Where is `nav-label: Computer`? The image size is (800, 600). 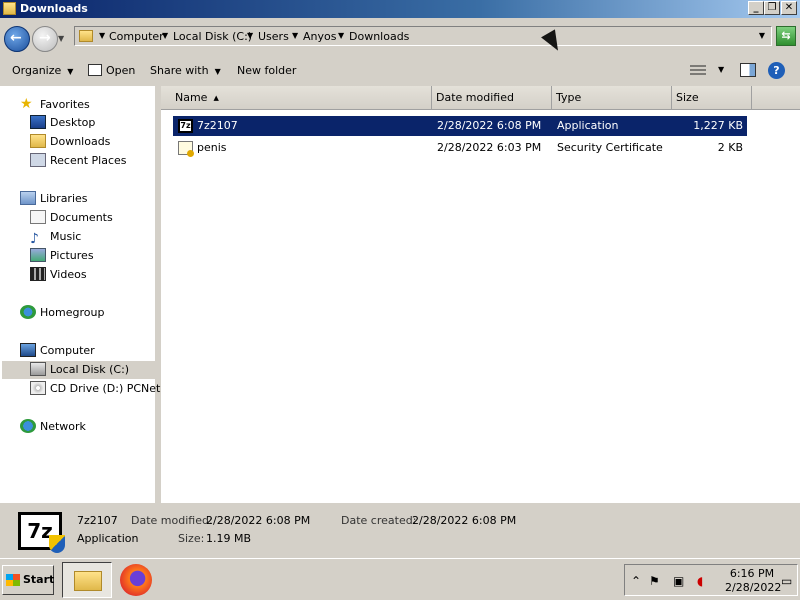 nav-label: Computer is located at coordinates (67, 350).